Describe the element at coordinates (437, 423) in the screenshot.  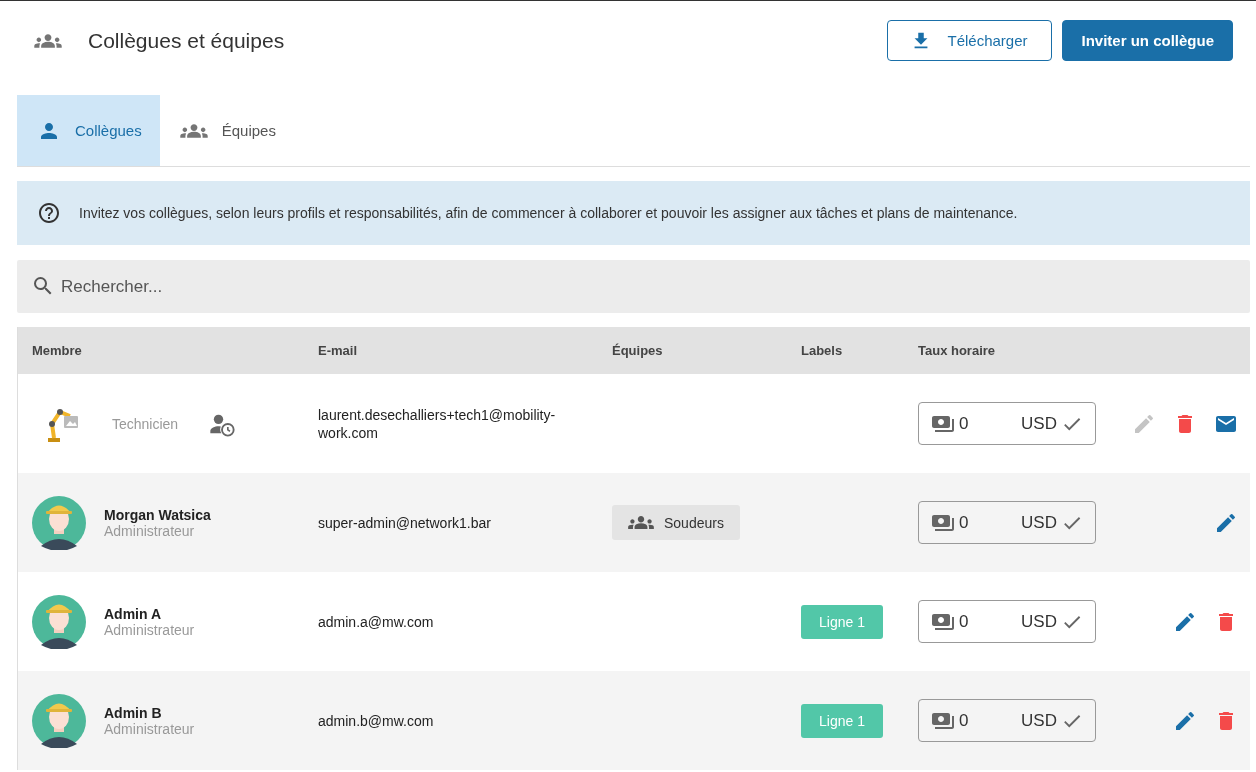
I see `email-text: laurent.desechalliers+tech1@mobility-work.com` at that location.